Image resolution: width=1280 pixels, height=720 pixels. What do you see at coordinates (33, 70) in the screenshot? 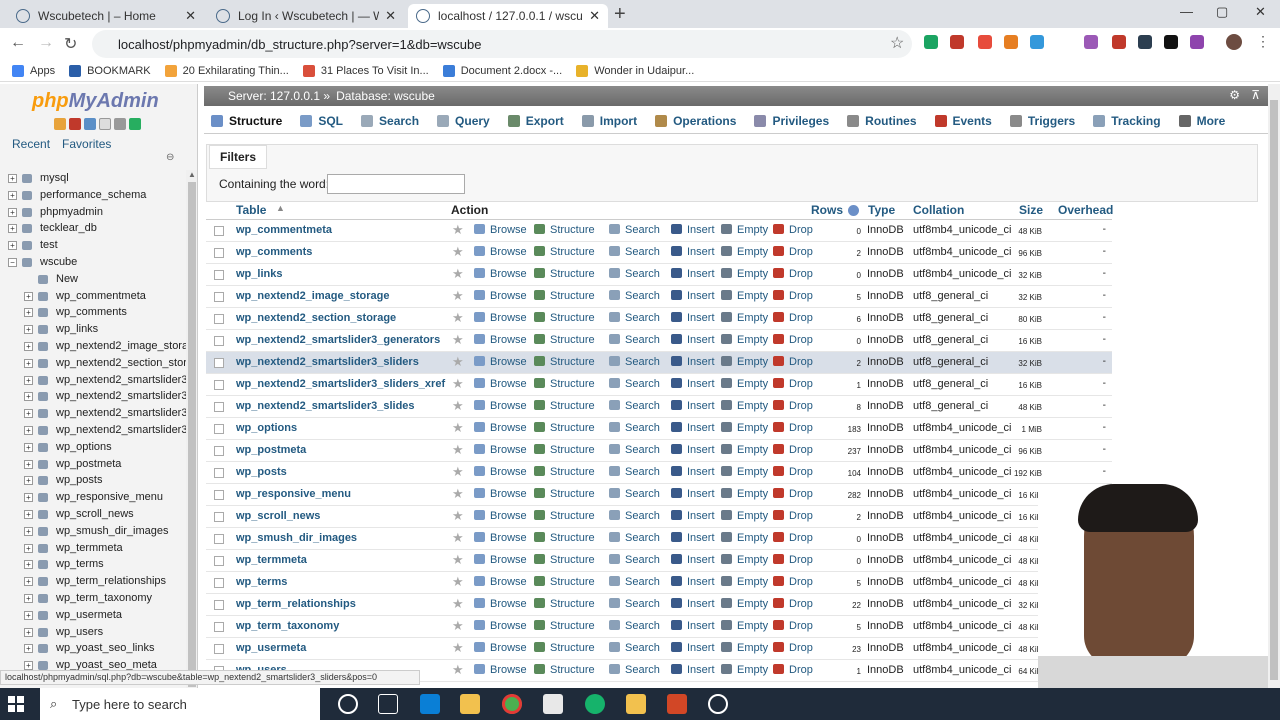
I see `bookmark-item: Apps` at bounding box center [33, 70].